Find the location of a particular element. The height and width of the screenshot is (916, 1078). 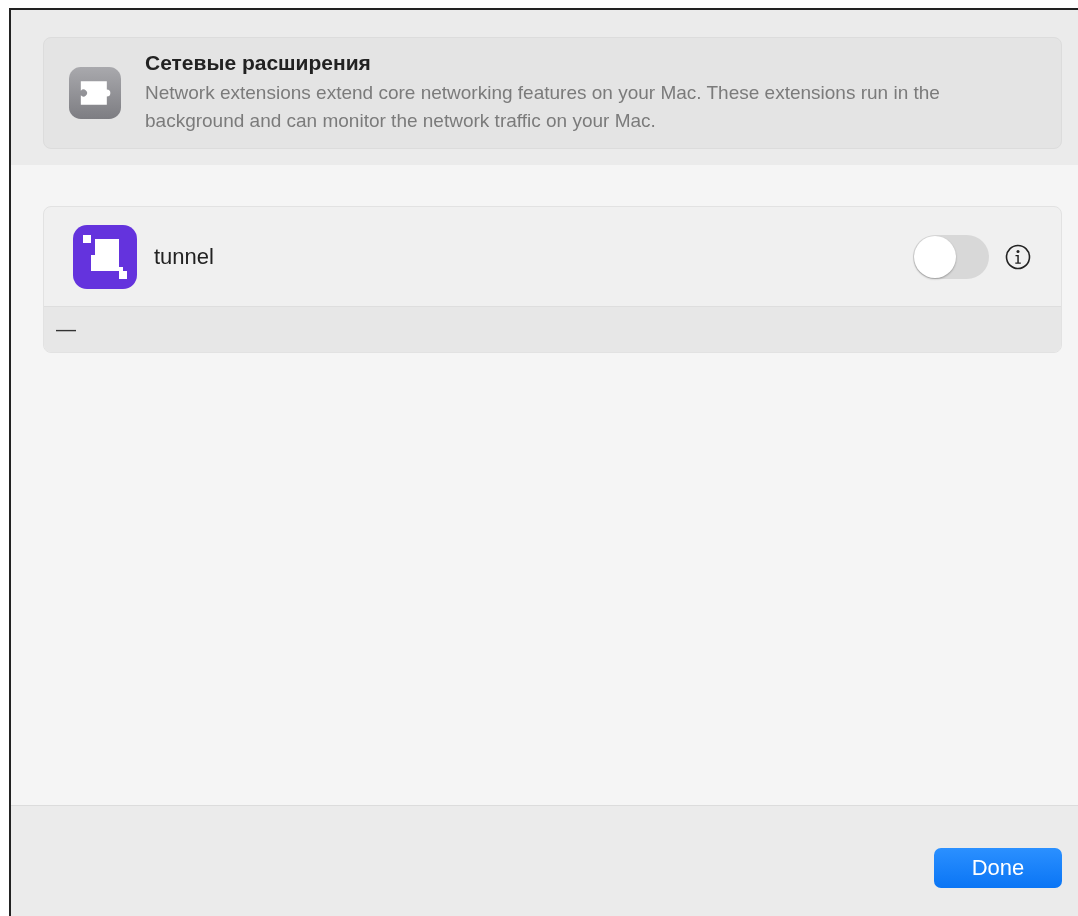

done-button: Done is located at coordinates (998, 868).